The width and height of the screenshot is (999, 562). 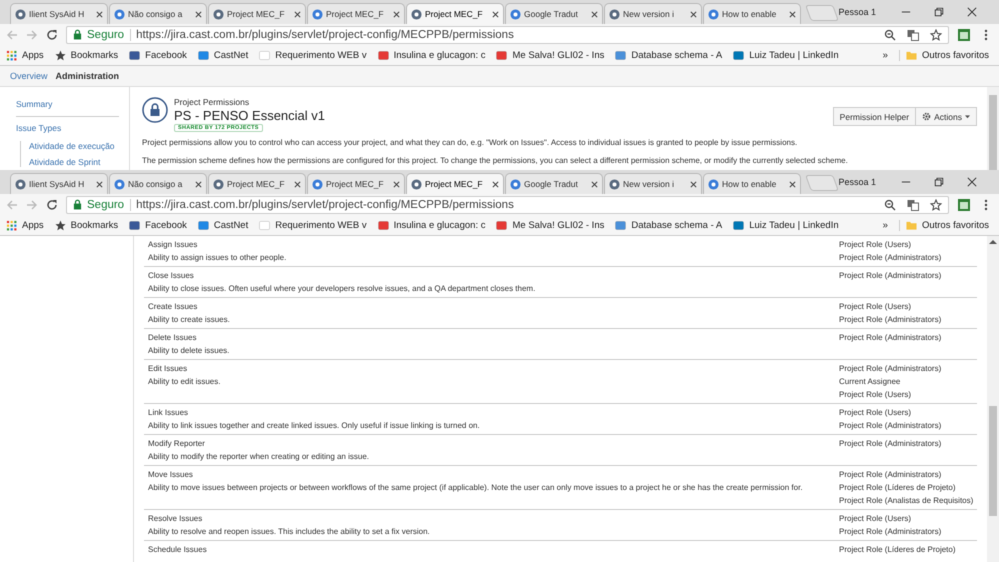 I want to click on grant-text: Project Role (Líderes de Projeto), so click(x=897, y=488).